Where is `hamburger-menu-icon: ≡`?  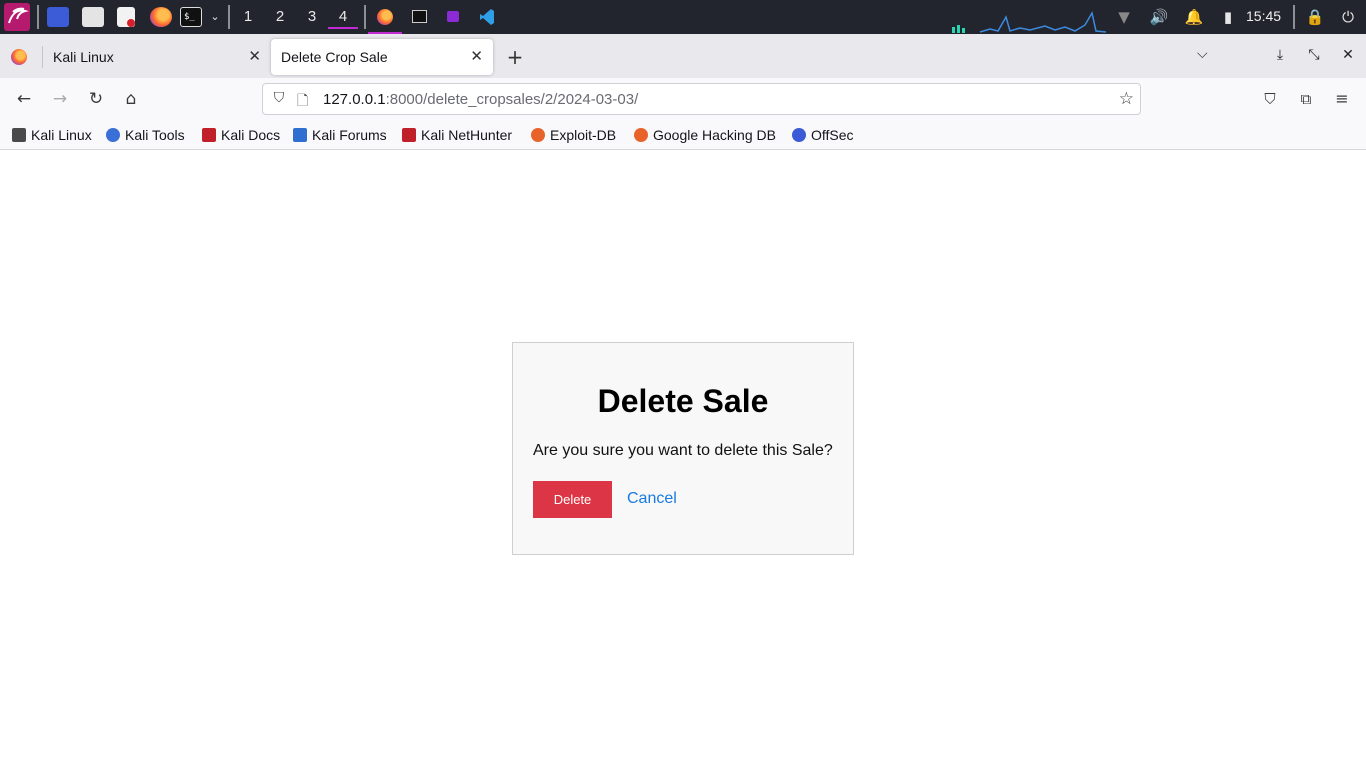
hamburger-menu-icon: ≡ is located at coordinates (1342, 99).